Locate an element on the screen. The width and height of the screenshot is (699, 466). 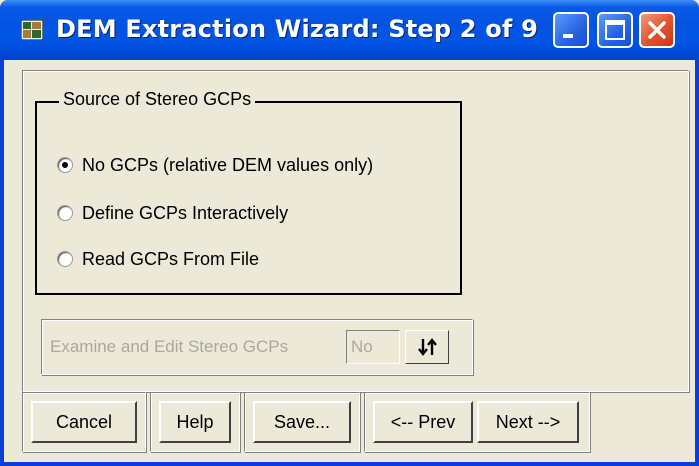
examine-gcps-panel: Examine and Edit Stereo GCPs No is located at coordinates (257, 347).